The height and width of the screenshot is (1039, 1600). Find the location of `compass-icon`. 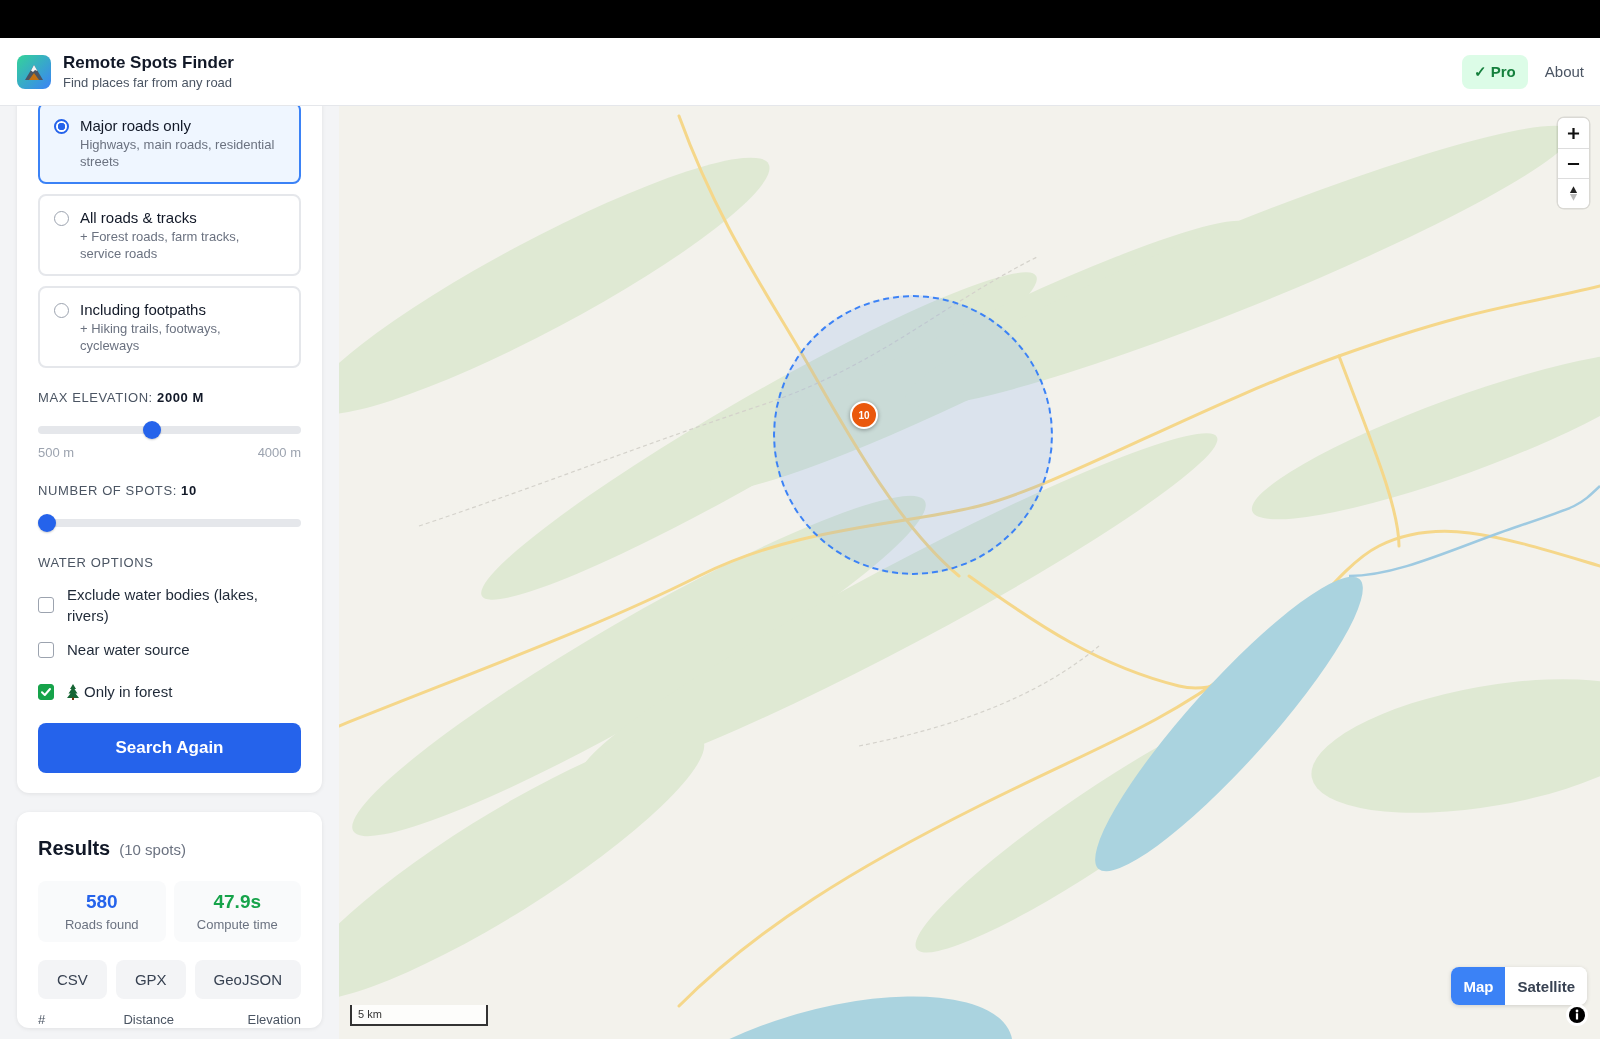

compass-icon is located at coordinates (1573, 193).